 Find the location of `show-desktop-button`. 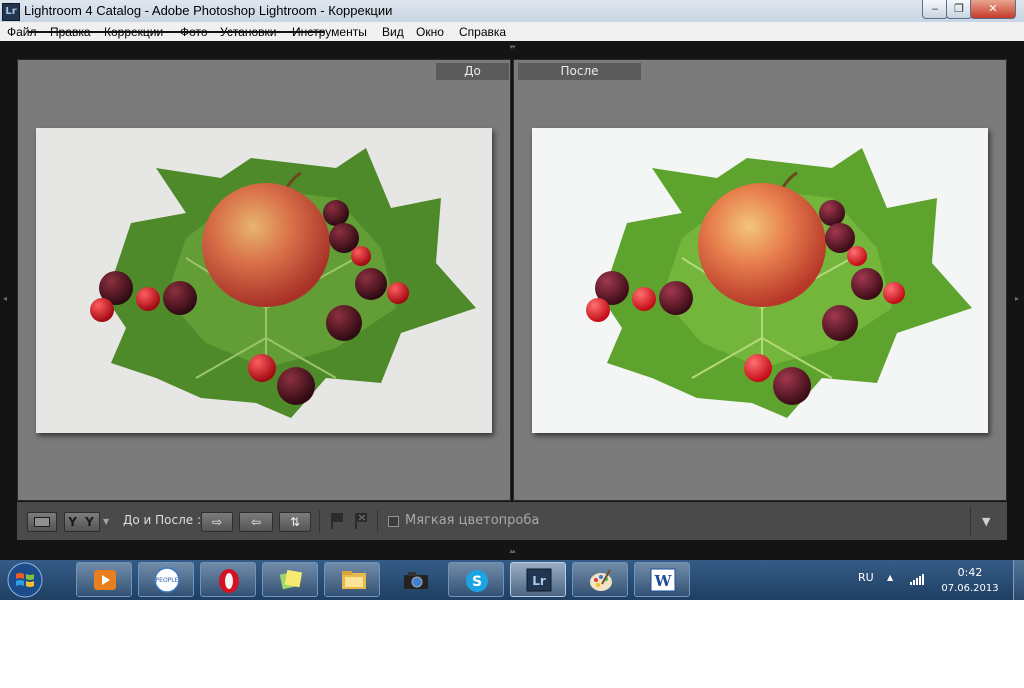

show-desktop-button is located at coordinates (1018, 580).